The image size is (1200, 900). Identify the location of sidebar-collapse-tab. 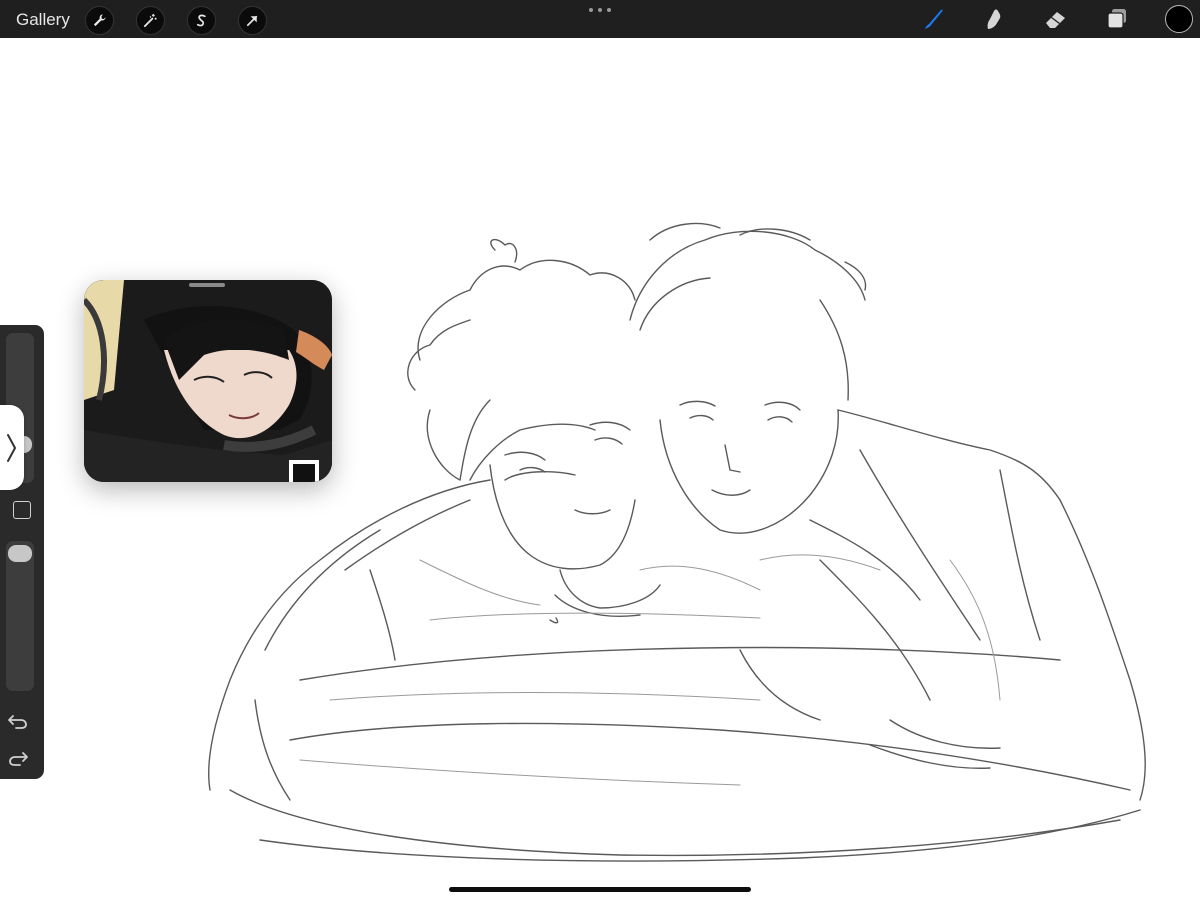
(12, 447).